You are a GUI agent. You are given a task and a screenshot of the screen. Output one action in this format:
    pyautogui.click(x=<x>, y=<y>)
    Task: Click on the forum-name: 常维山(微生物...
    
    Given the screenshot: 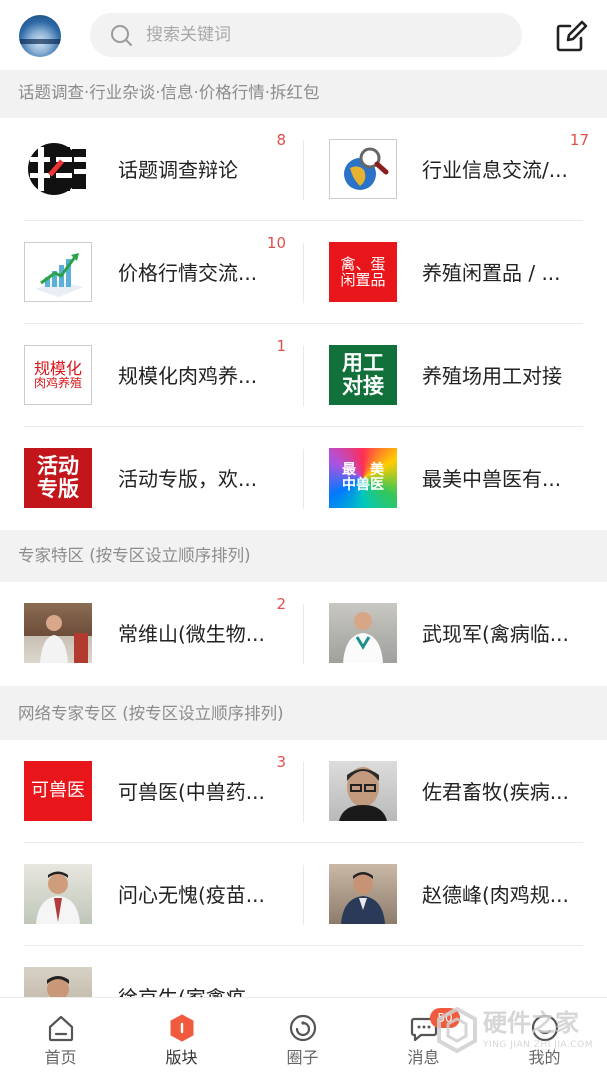 What is the action you would take?
    pyautogui.click(x=191, y=634)
    